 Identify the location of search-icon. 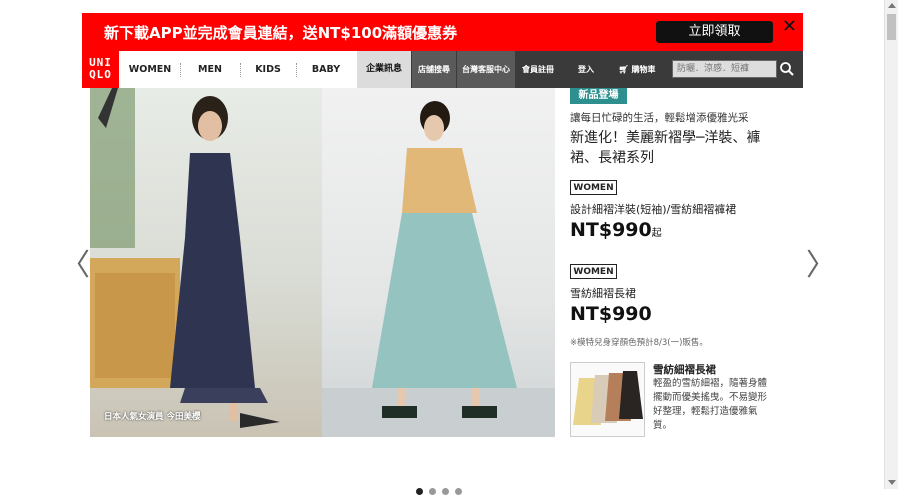
(787, 69).